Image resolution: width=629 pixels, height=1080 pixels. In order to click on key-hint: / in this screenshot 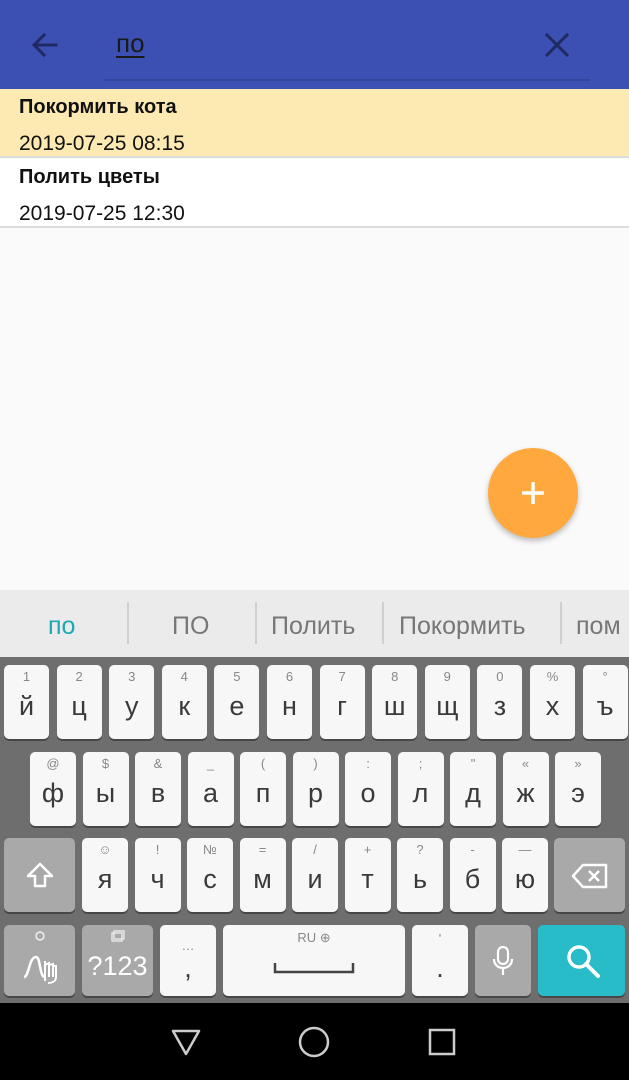, I will do `click(315, 849)`.